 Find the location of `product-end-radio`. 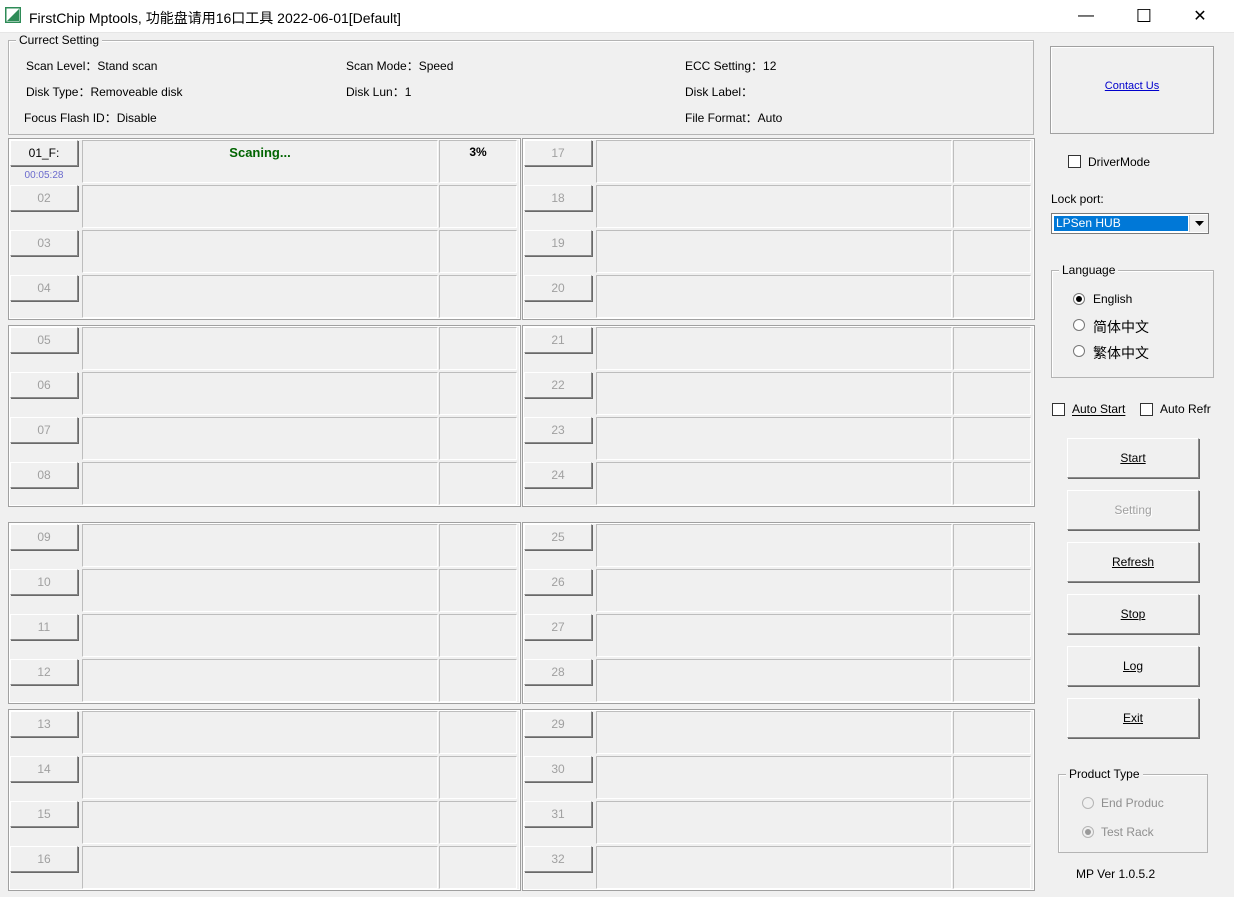

product-end-radio is located at coordinates (1088, 803).